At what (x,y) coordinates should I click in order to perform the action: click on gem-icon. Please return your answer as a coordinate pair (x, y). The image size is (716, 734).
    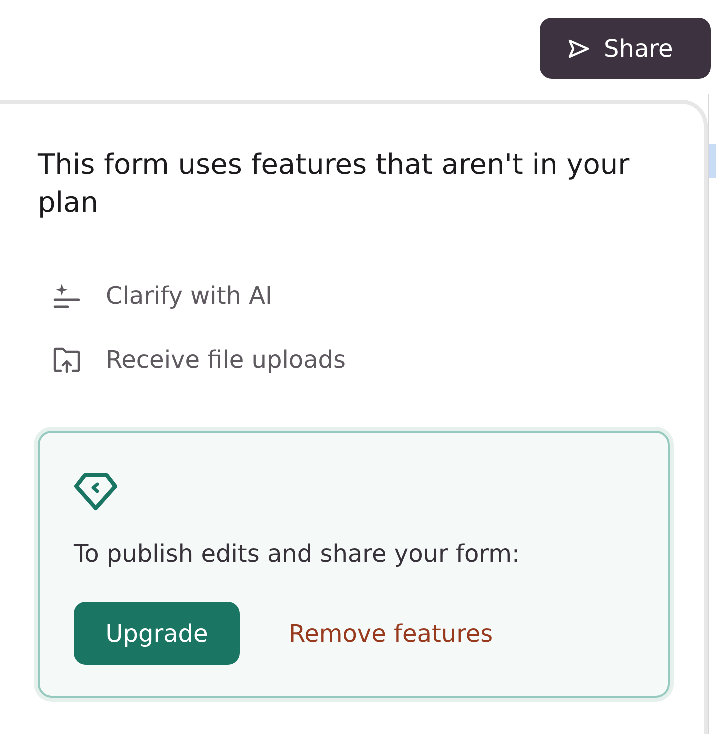
    Looking at the image, I should click on (96, 492).